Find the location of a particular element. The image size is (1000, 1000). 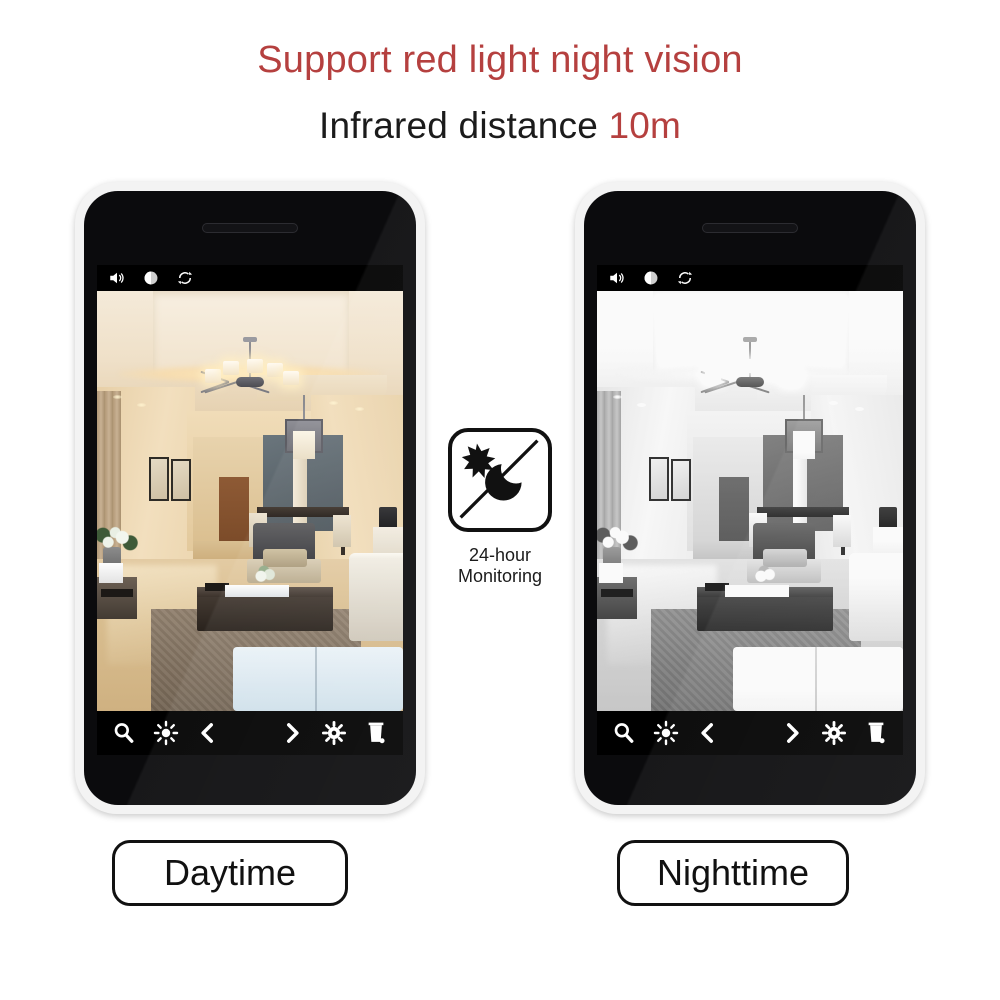

label-nighttime-text: Nighttime is located at coordinates (733, 872).